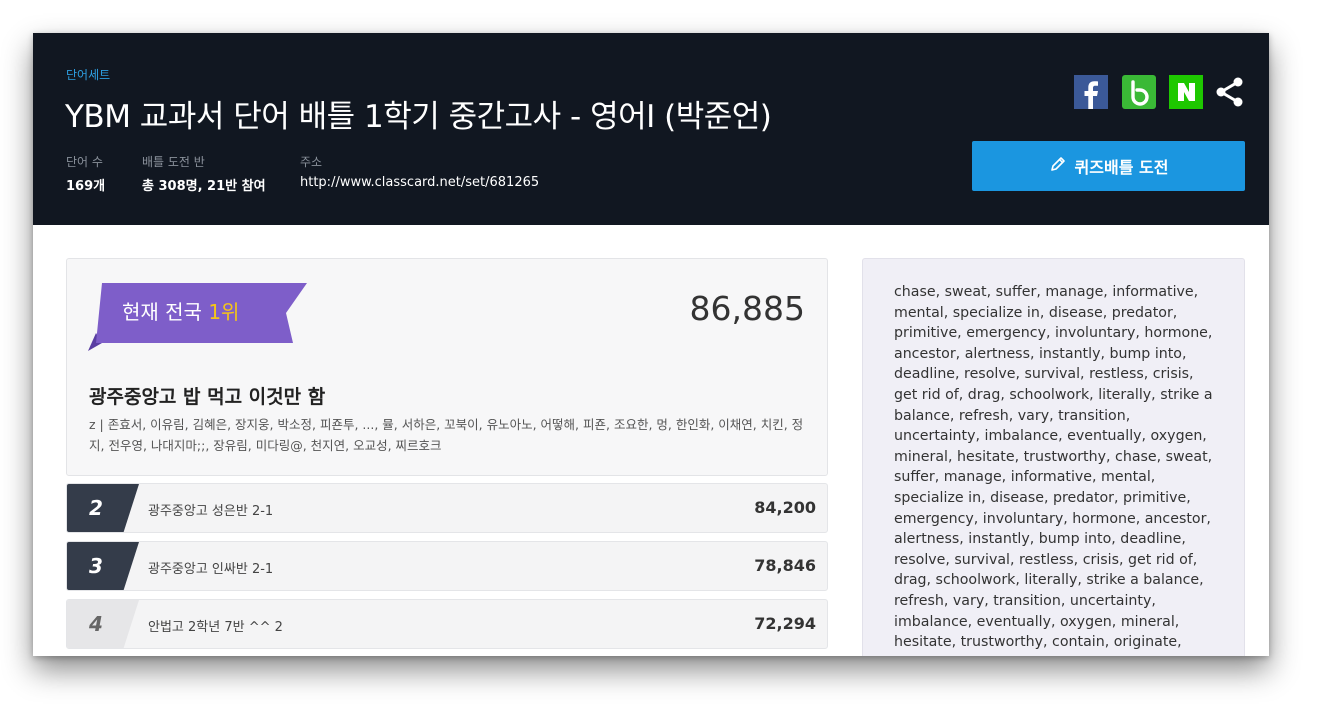 Image resolution: width=1333 pixels, height=720 pixels. I want to click on set-type-label: 단어세트, so click(88, 75).